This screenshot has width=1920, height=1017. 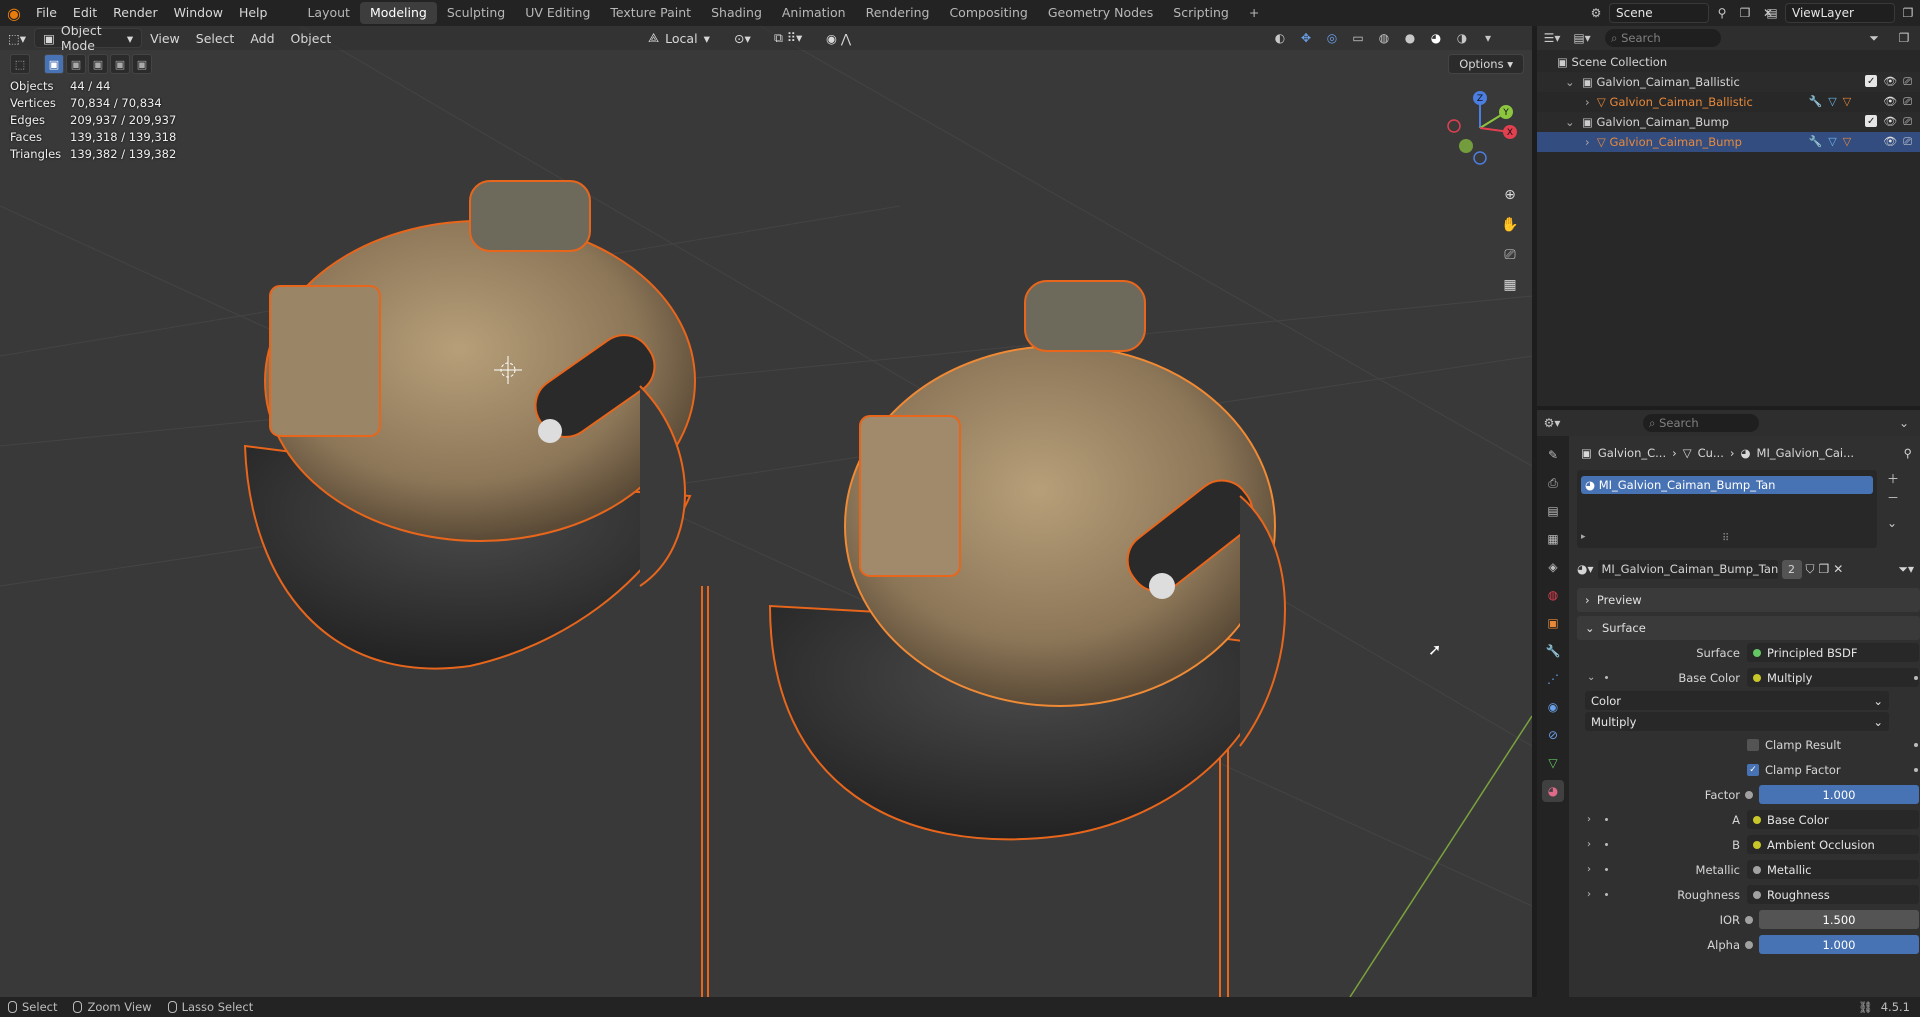 What do you see at coordinates (1510, 195) in the screenshot?
I see `zoom-icon: ⊕` at bounding box center [1510, 195].